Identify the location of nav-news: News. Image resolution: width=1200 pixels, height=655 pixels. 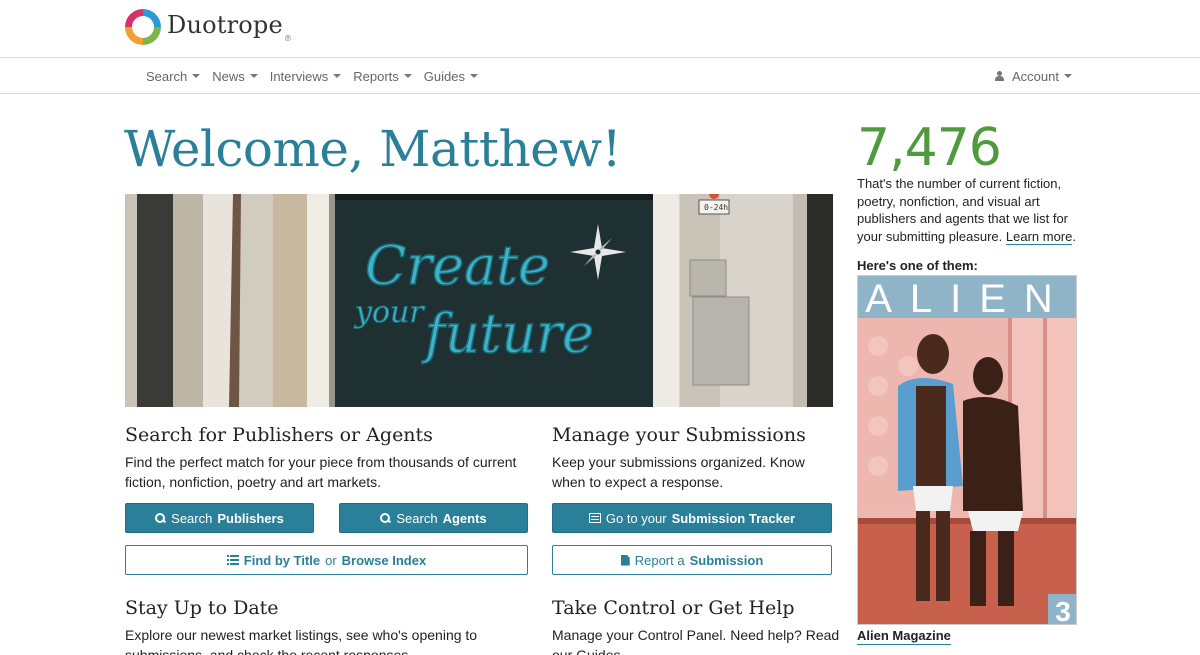
(235, 76).